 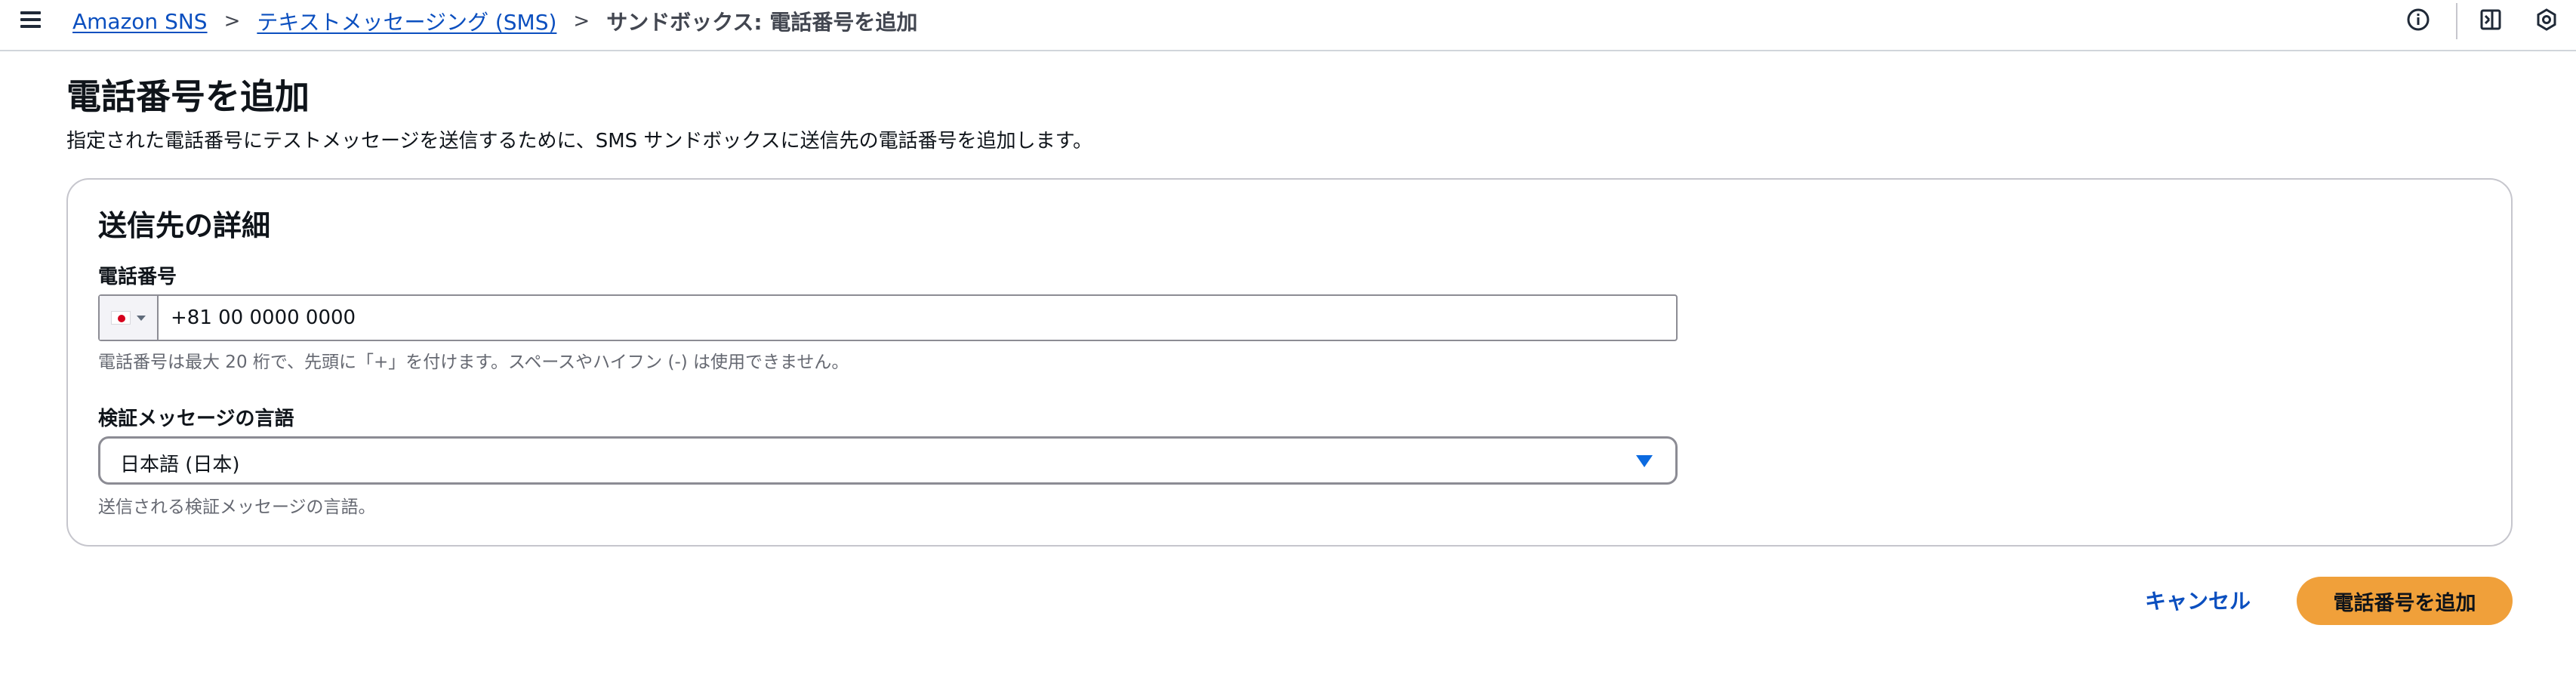 I want to click on chevron-down-icon, so click(x=141, y=318).